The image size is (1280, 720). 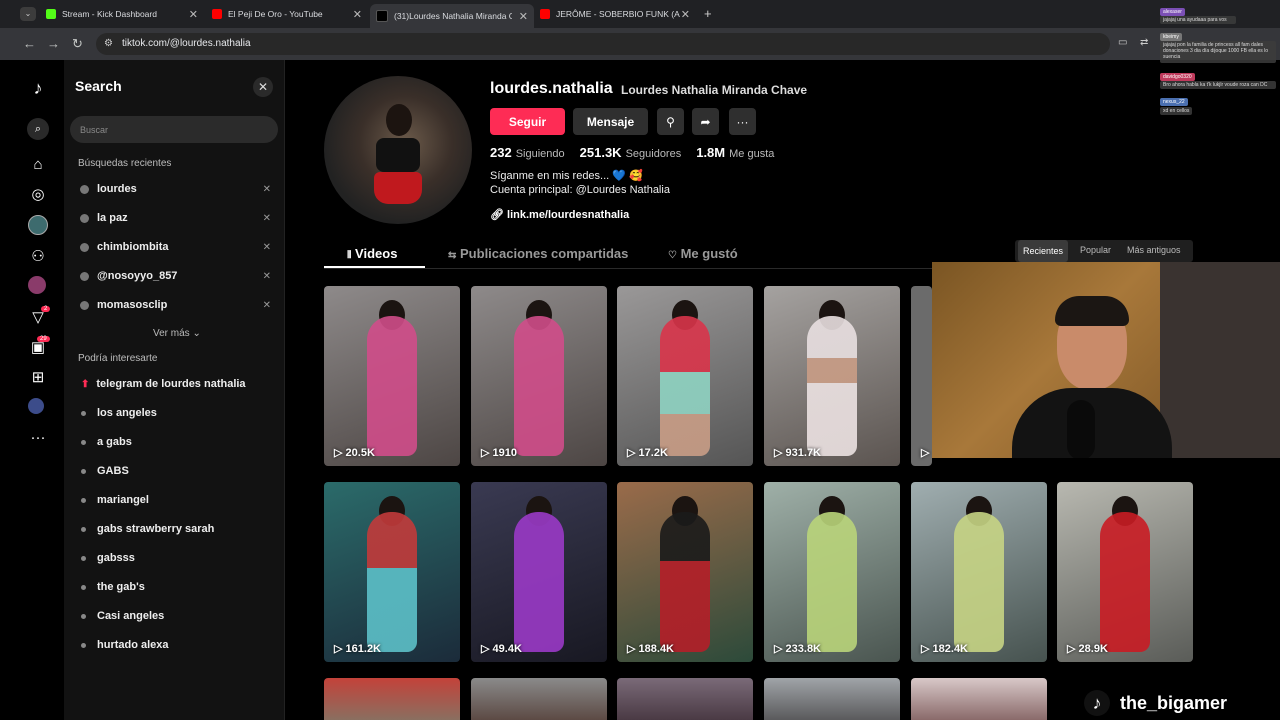 I want to click on suggestion-item: the gab's, so click(x=113, y=587).